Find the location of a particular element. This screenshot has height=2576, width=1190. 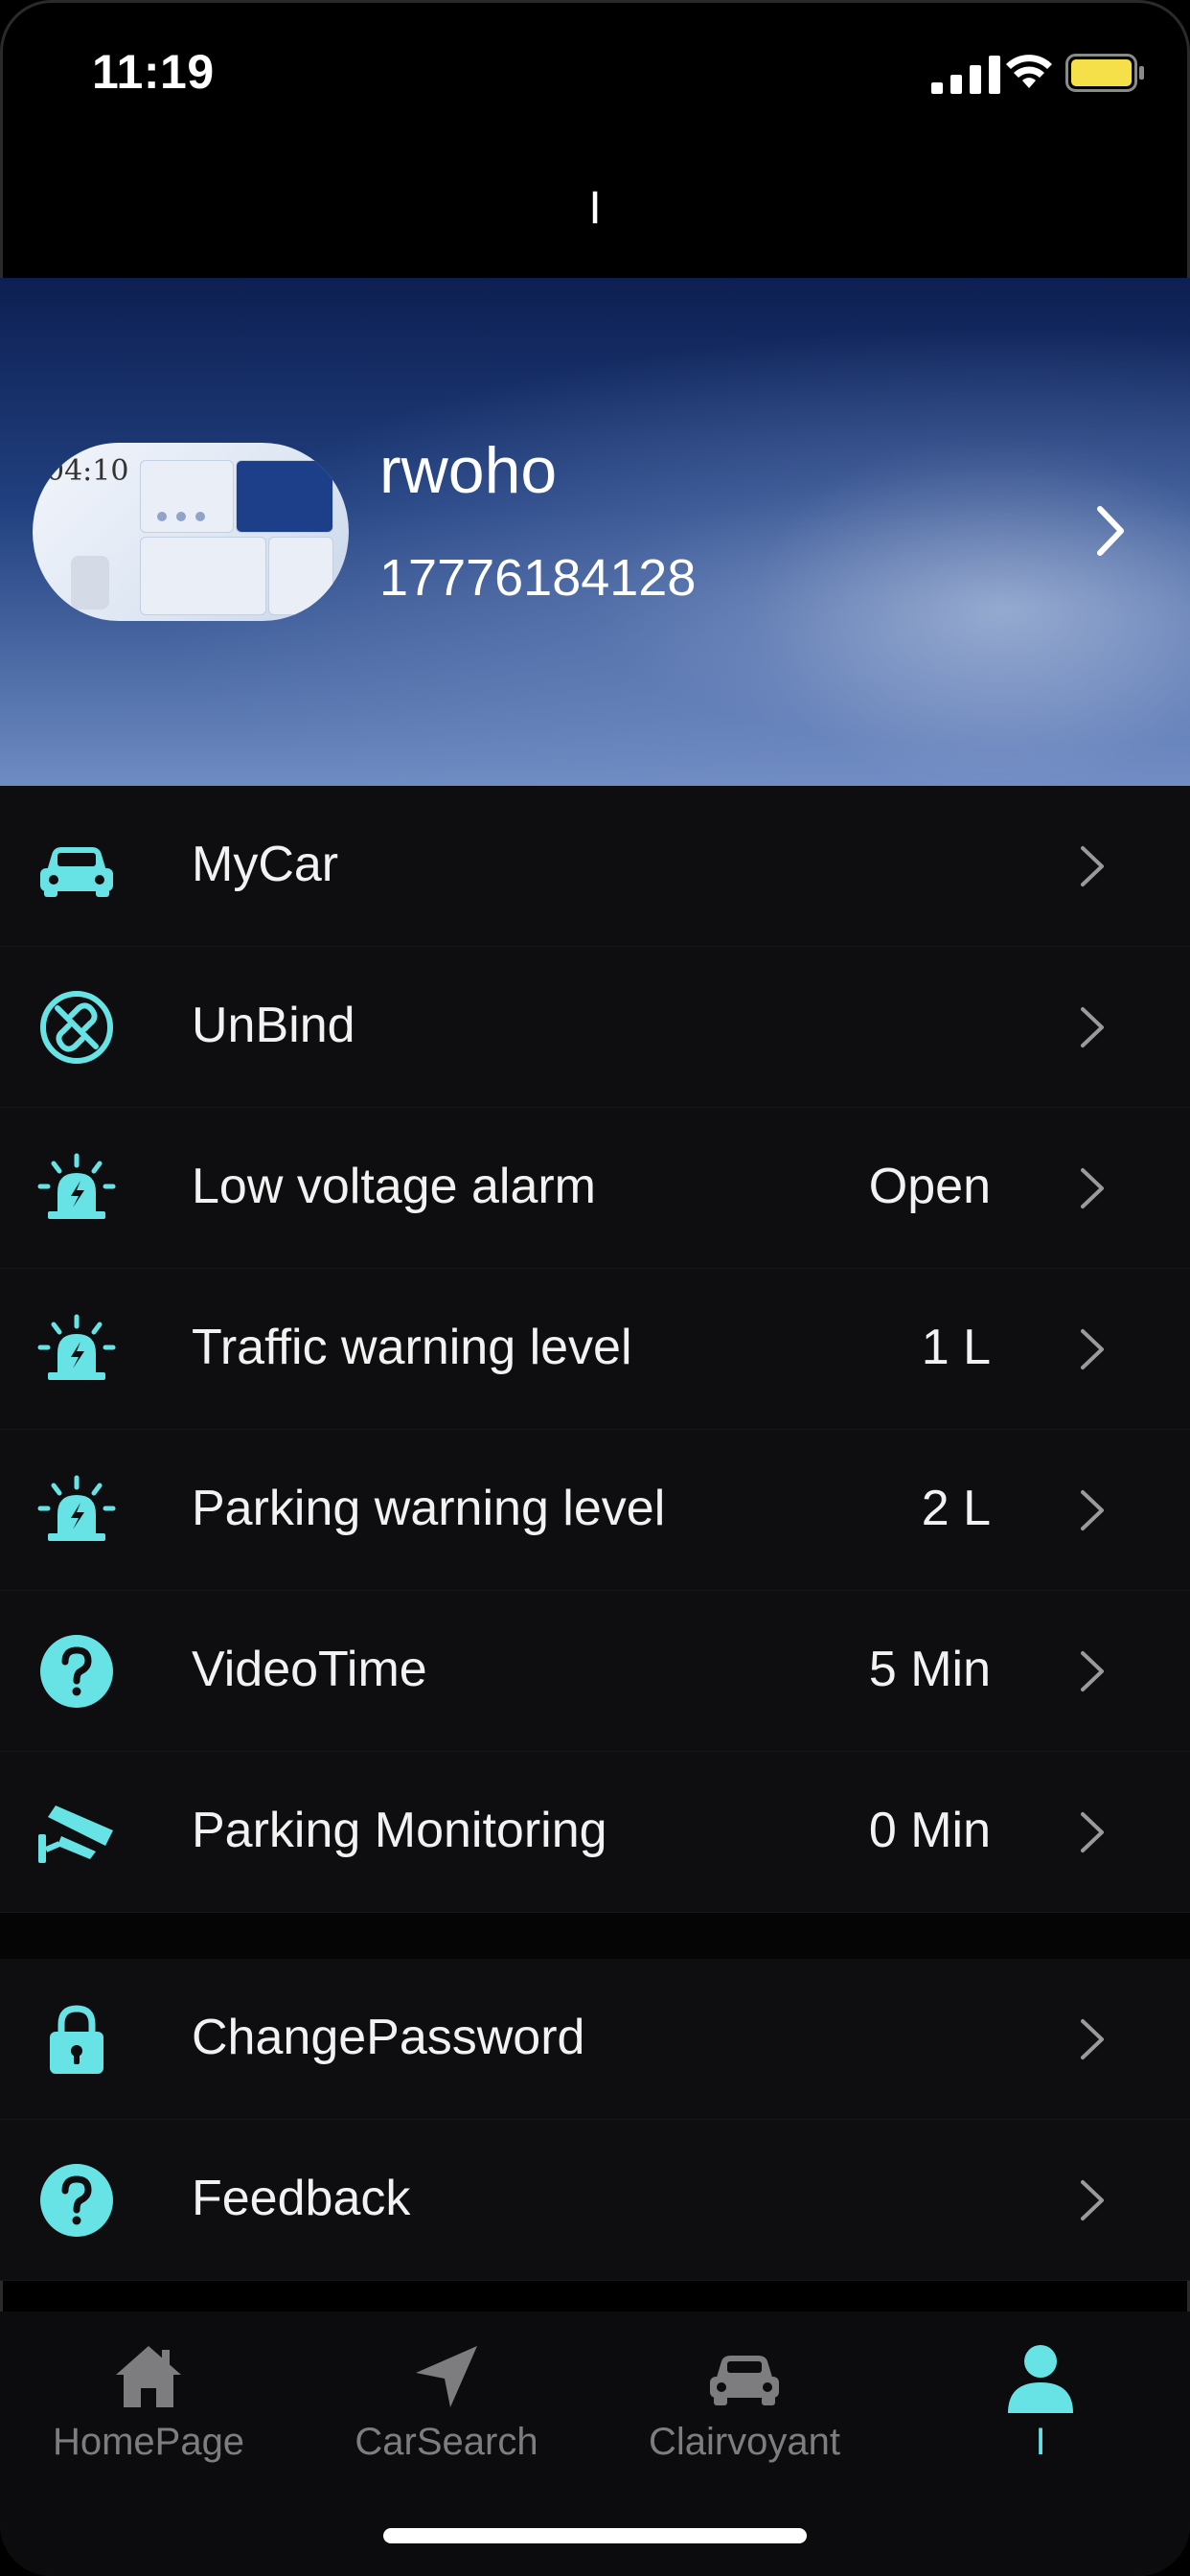

avatar-device-shape is located at coordinates (90, 583).